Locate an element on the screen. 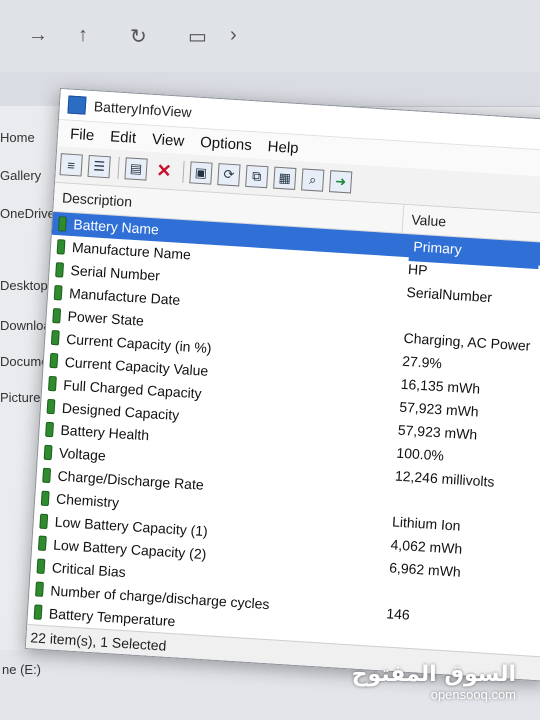 This screenshot has height=720, width=540. forward-icon: → is located at coordinates (38, 35).